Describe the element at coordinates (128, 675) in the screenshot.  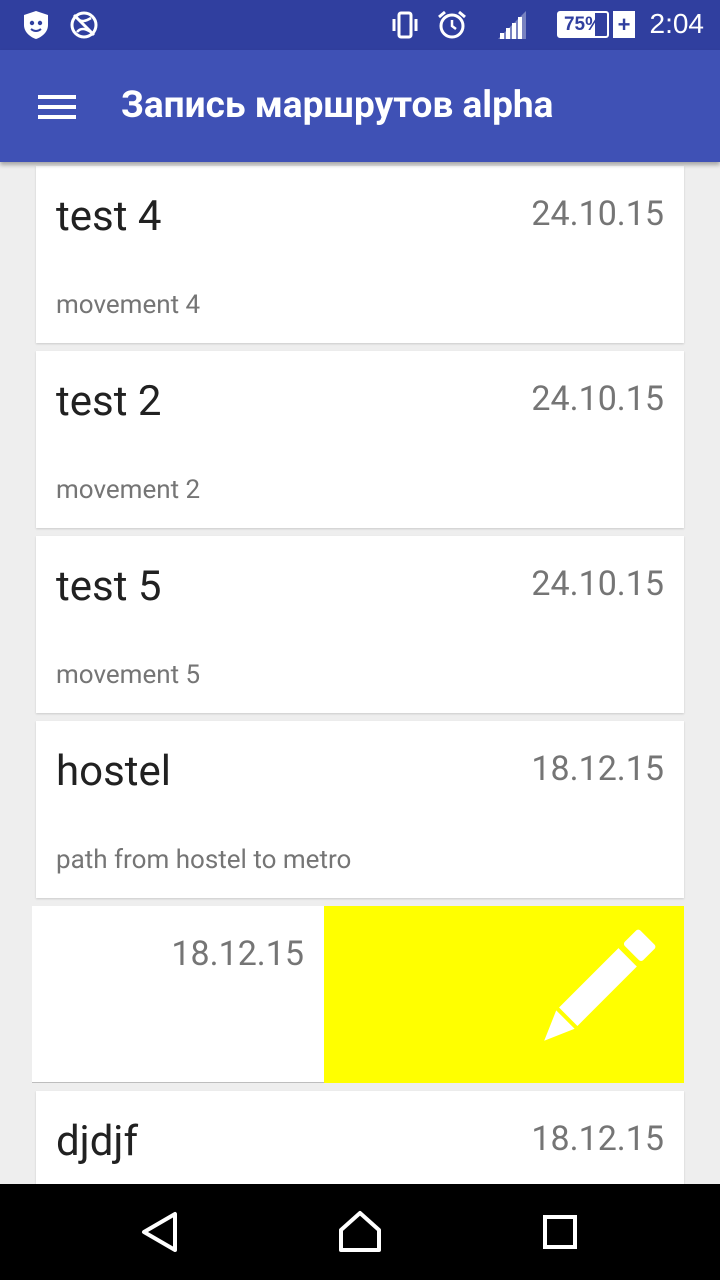
I see `route-description: movement 5` at that location.